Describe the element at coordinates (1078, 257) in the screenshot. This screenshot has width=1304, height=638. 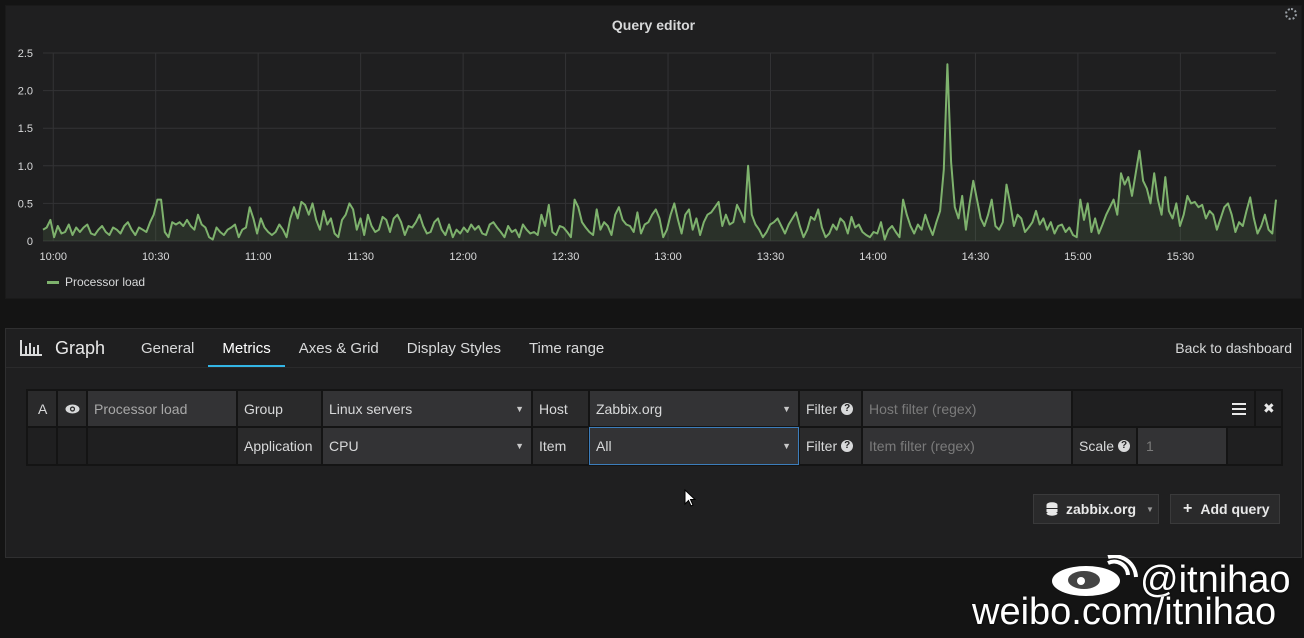
I see `x-tick-label: 15:00` at that location.